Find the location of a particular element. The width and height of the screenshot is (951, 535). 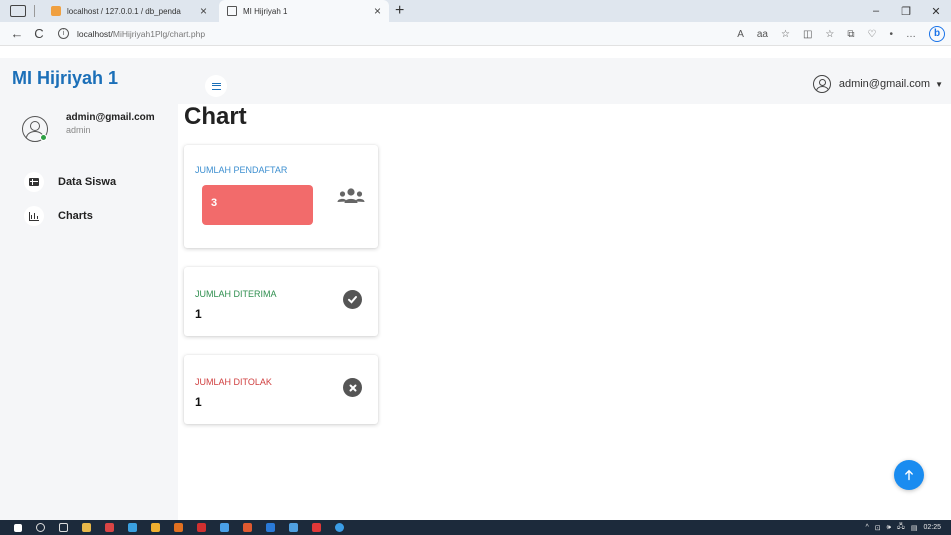

check-circle-icon is located at coordinates (352, 299).